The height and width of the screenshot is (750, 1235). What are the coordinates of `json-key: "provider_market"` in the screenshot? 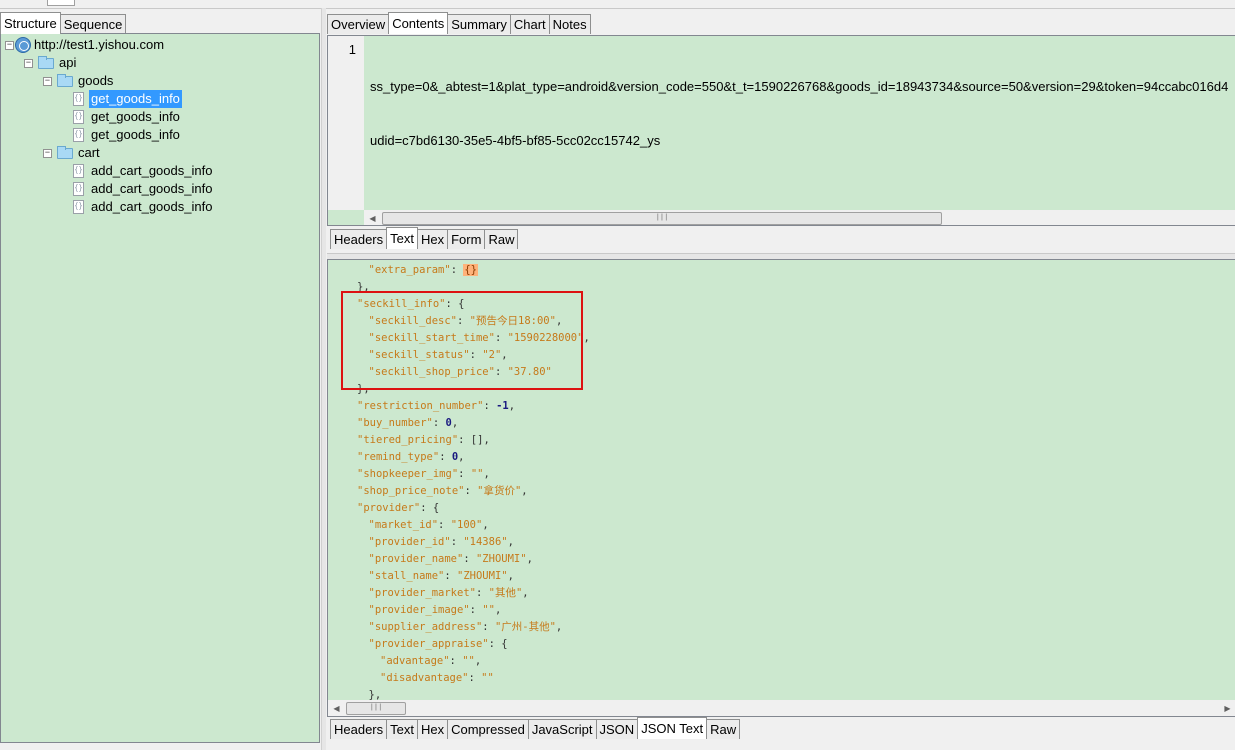 It's located at (422, 593).